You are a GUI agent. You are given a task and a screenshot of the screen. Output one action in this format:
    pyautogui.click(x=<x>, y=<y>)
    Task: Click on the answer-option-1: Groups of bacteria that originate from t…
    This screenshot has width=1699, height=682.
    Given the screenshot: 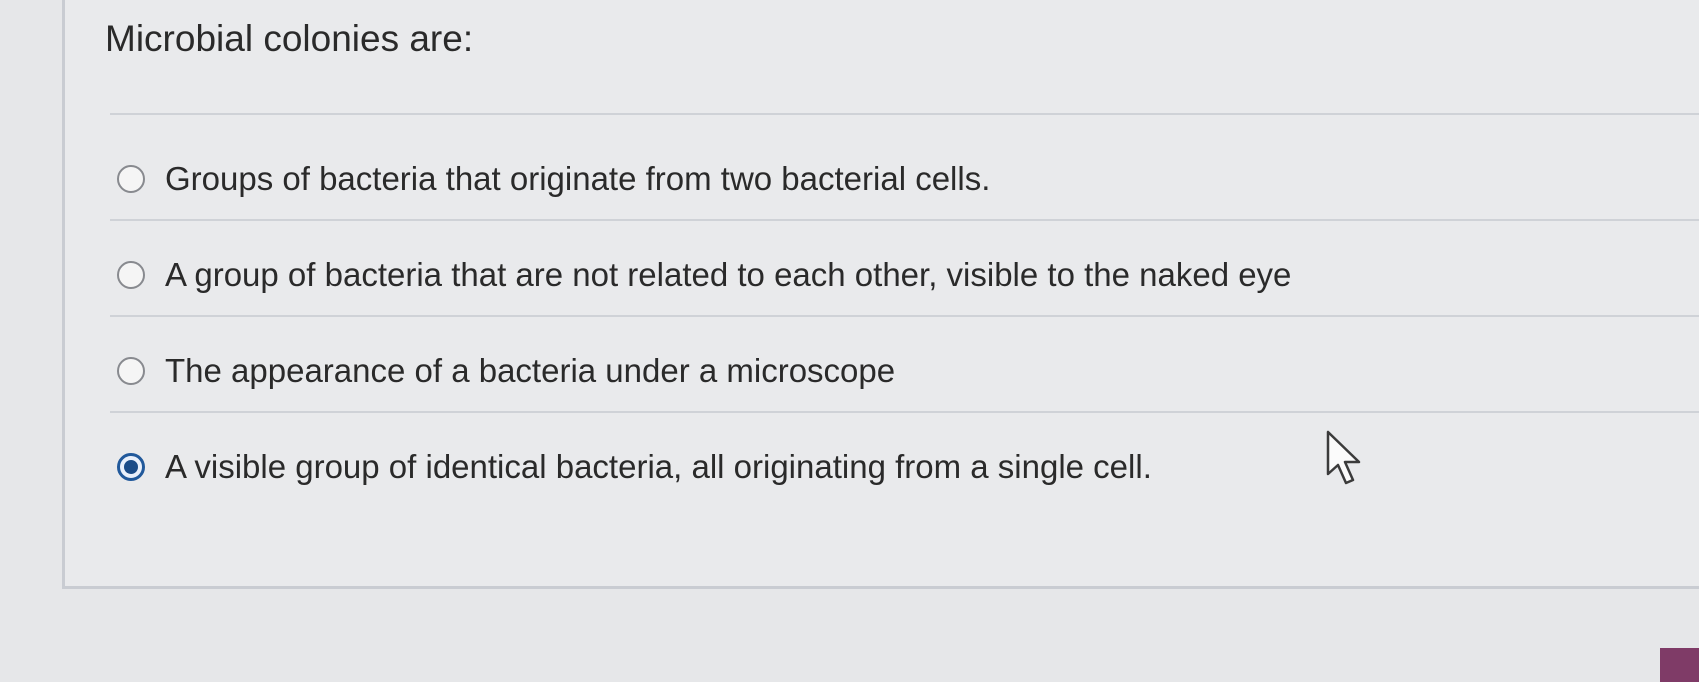 What is the action you would take?
    pyautogui.click(x=553, y=179)
    